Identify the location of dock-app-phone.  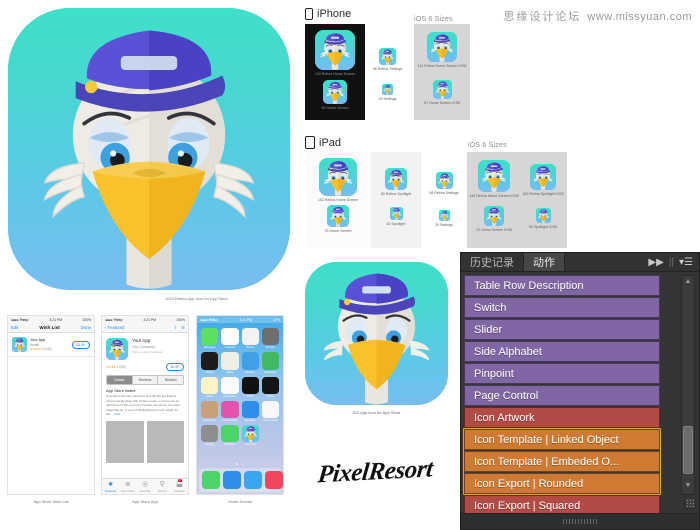
(211, 480).